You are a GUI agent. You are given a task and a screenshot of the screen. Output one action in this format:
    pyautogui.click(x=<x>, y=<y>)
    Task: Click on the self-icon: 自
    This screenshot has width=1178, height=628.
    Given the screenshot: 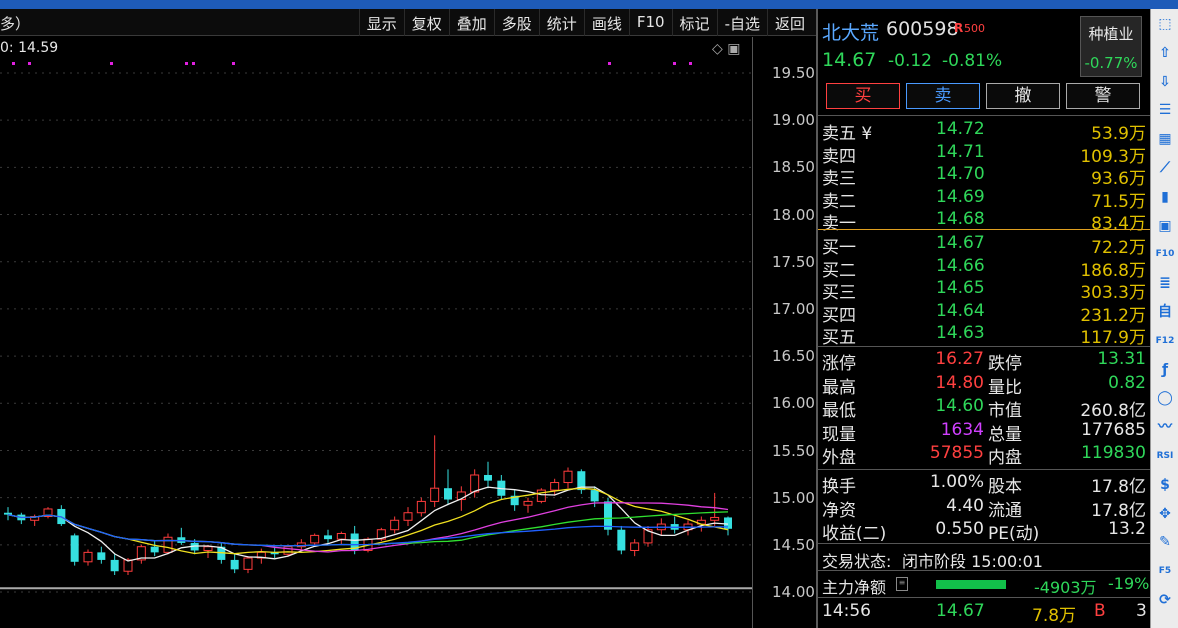 What is the action you would take?
    pyautogui.click(x=1165, y=312)
    